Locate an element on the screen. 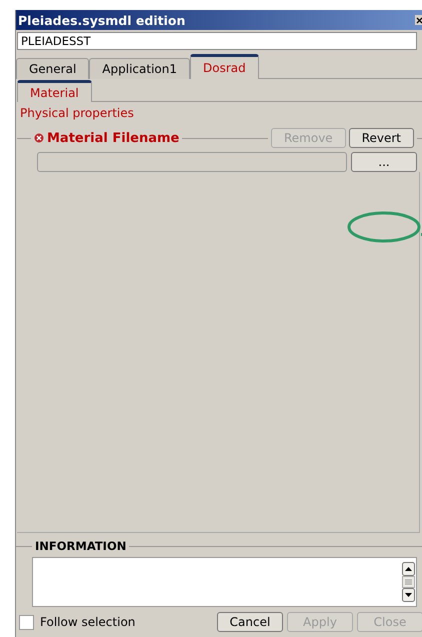 Image resolution: width=422 pixels, height=637 pixels. tab: Application1 is located at coordinates (139, 68).